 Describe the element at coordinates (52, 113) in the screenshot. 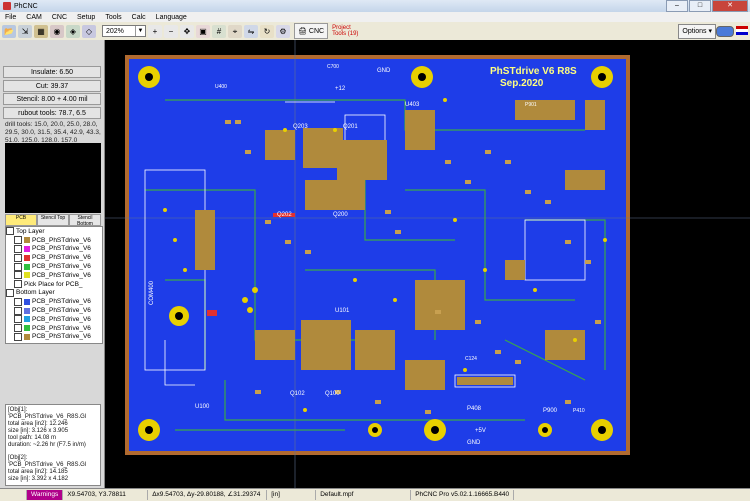

I see `rubout-button: rubout tools: 78.7, 6.5` at that location.